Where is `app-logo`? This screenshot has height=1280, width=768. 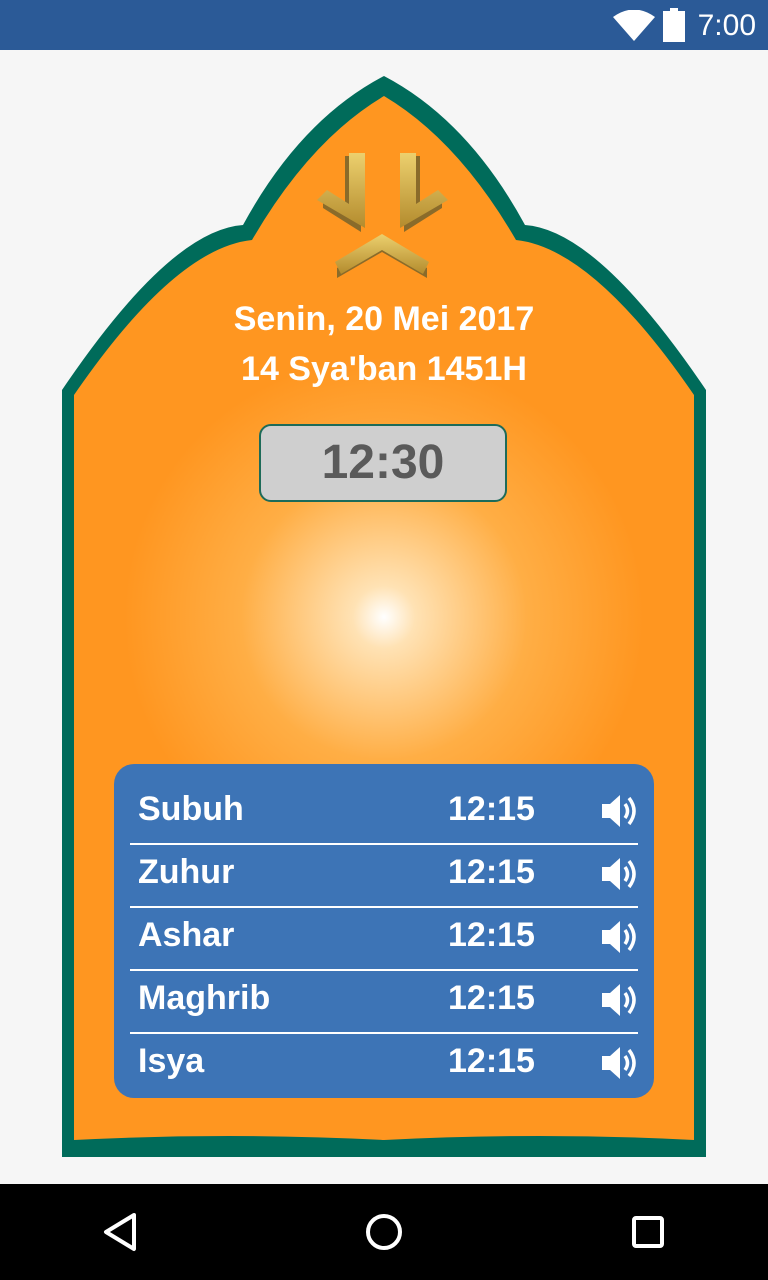
app-logo is located at coordinates (382, 215).